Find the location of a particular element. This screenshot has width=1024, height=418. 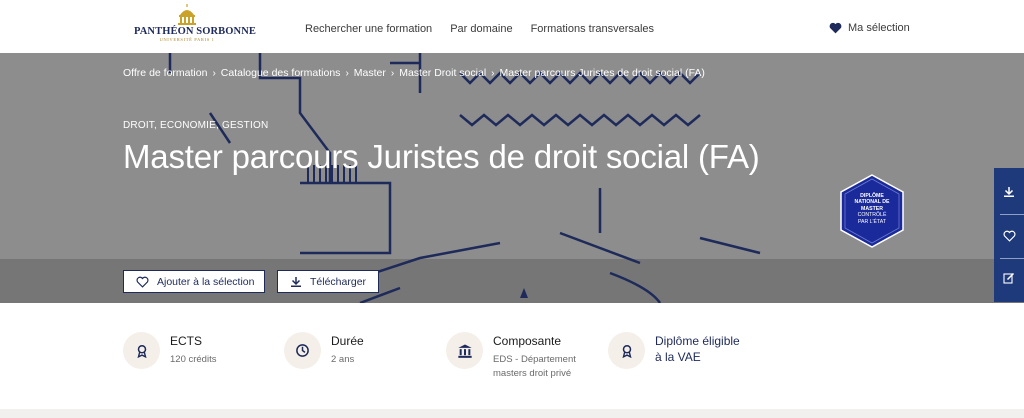

breadcrumb-master-droit-social: Master Droit social is located at coordinates (442, 73).